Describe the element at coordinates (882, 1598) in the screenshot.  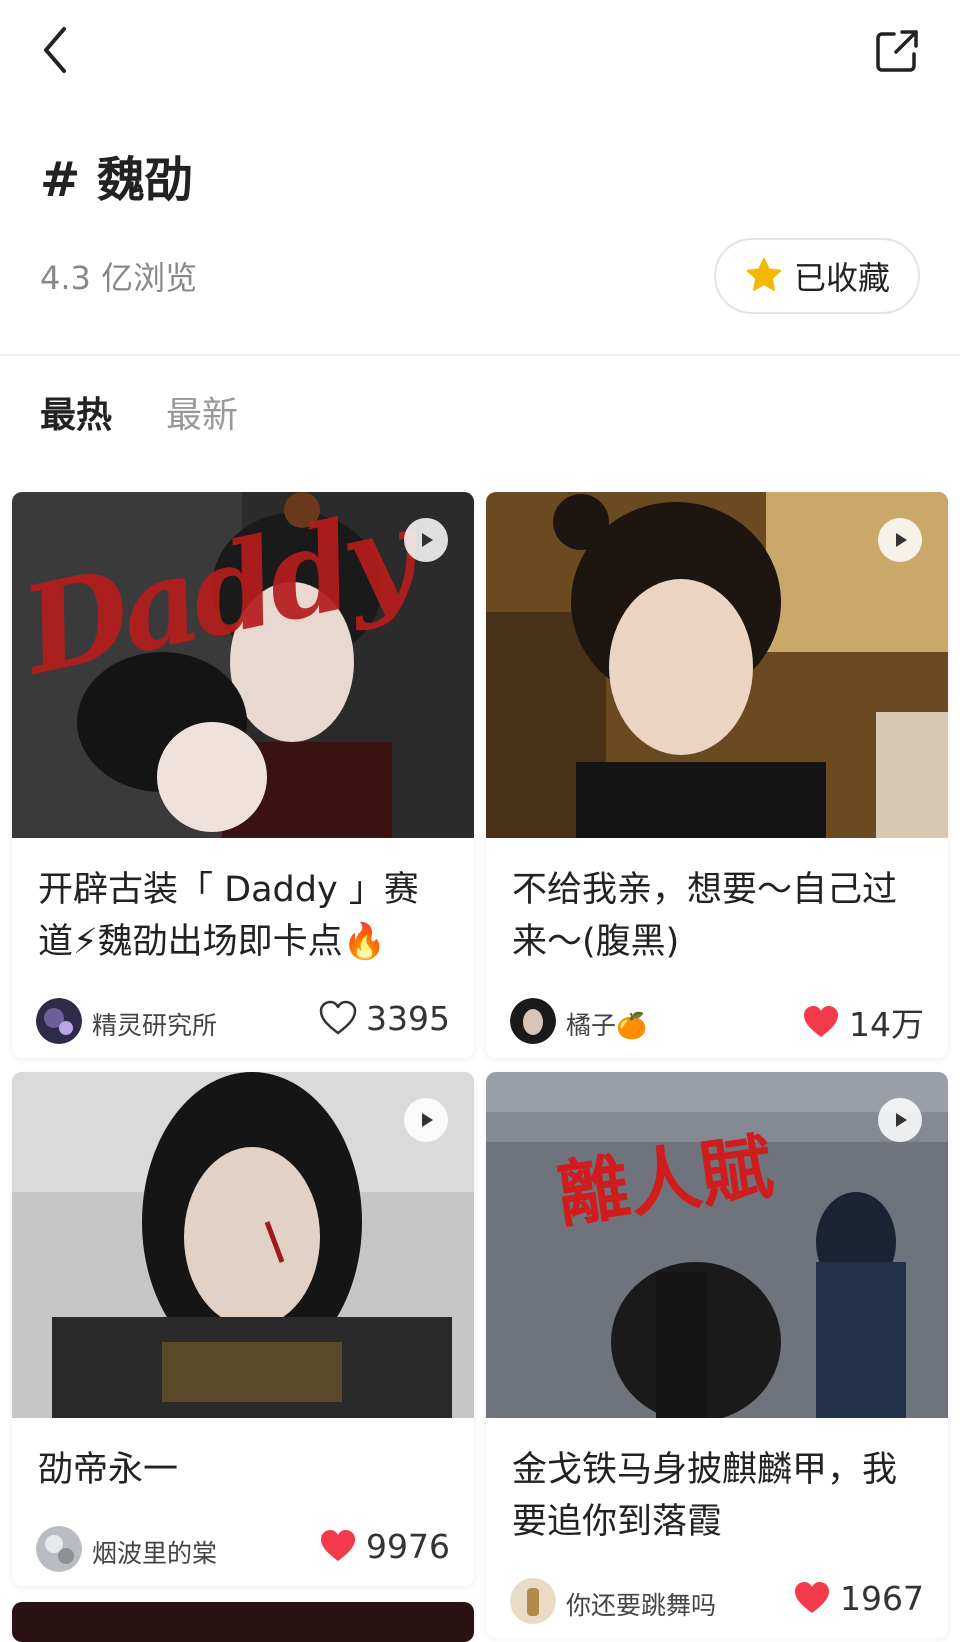
I see `like-count: 1967` at that location.